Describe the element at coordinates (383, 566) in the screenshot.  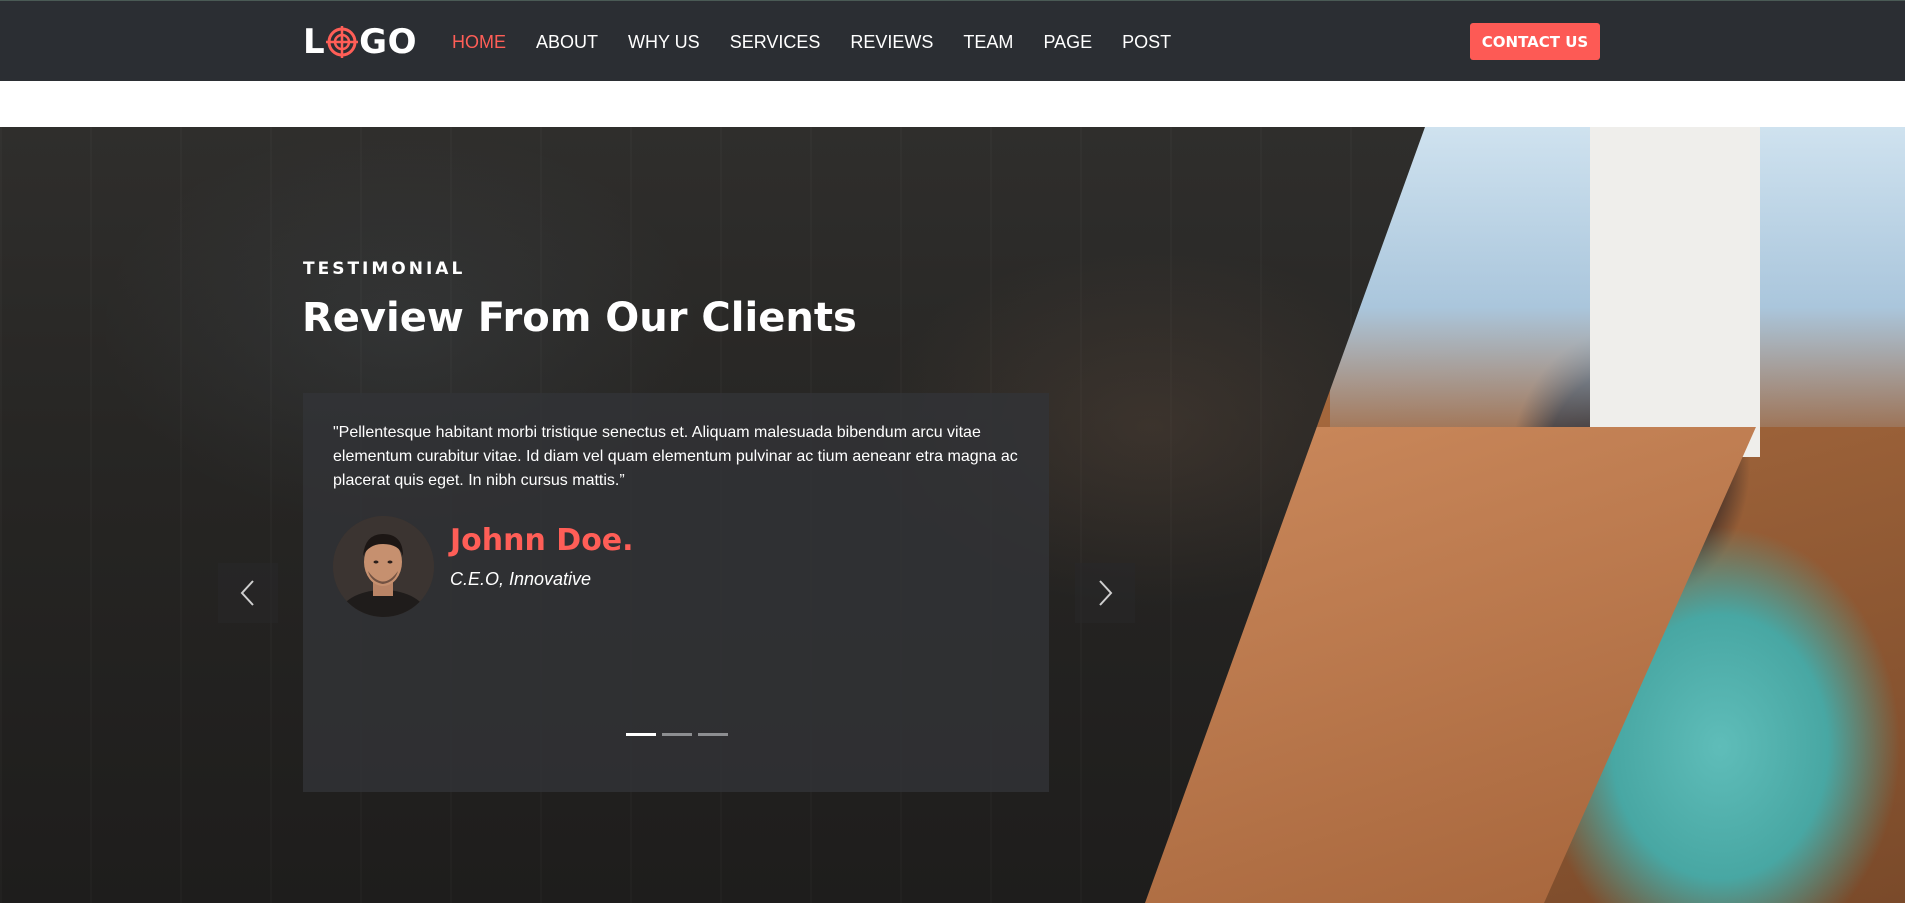
I see `client-avatar` at that location.